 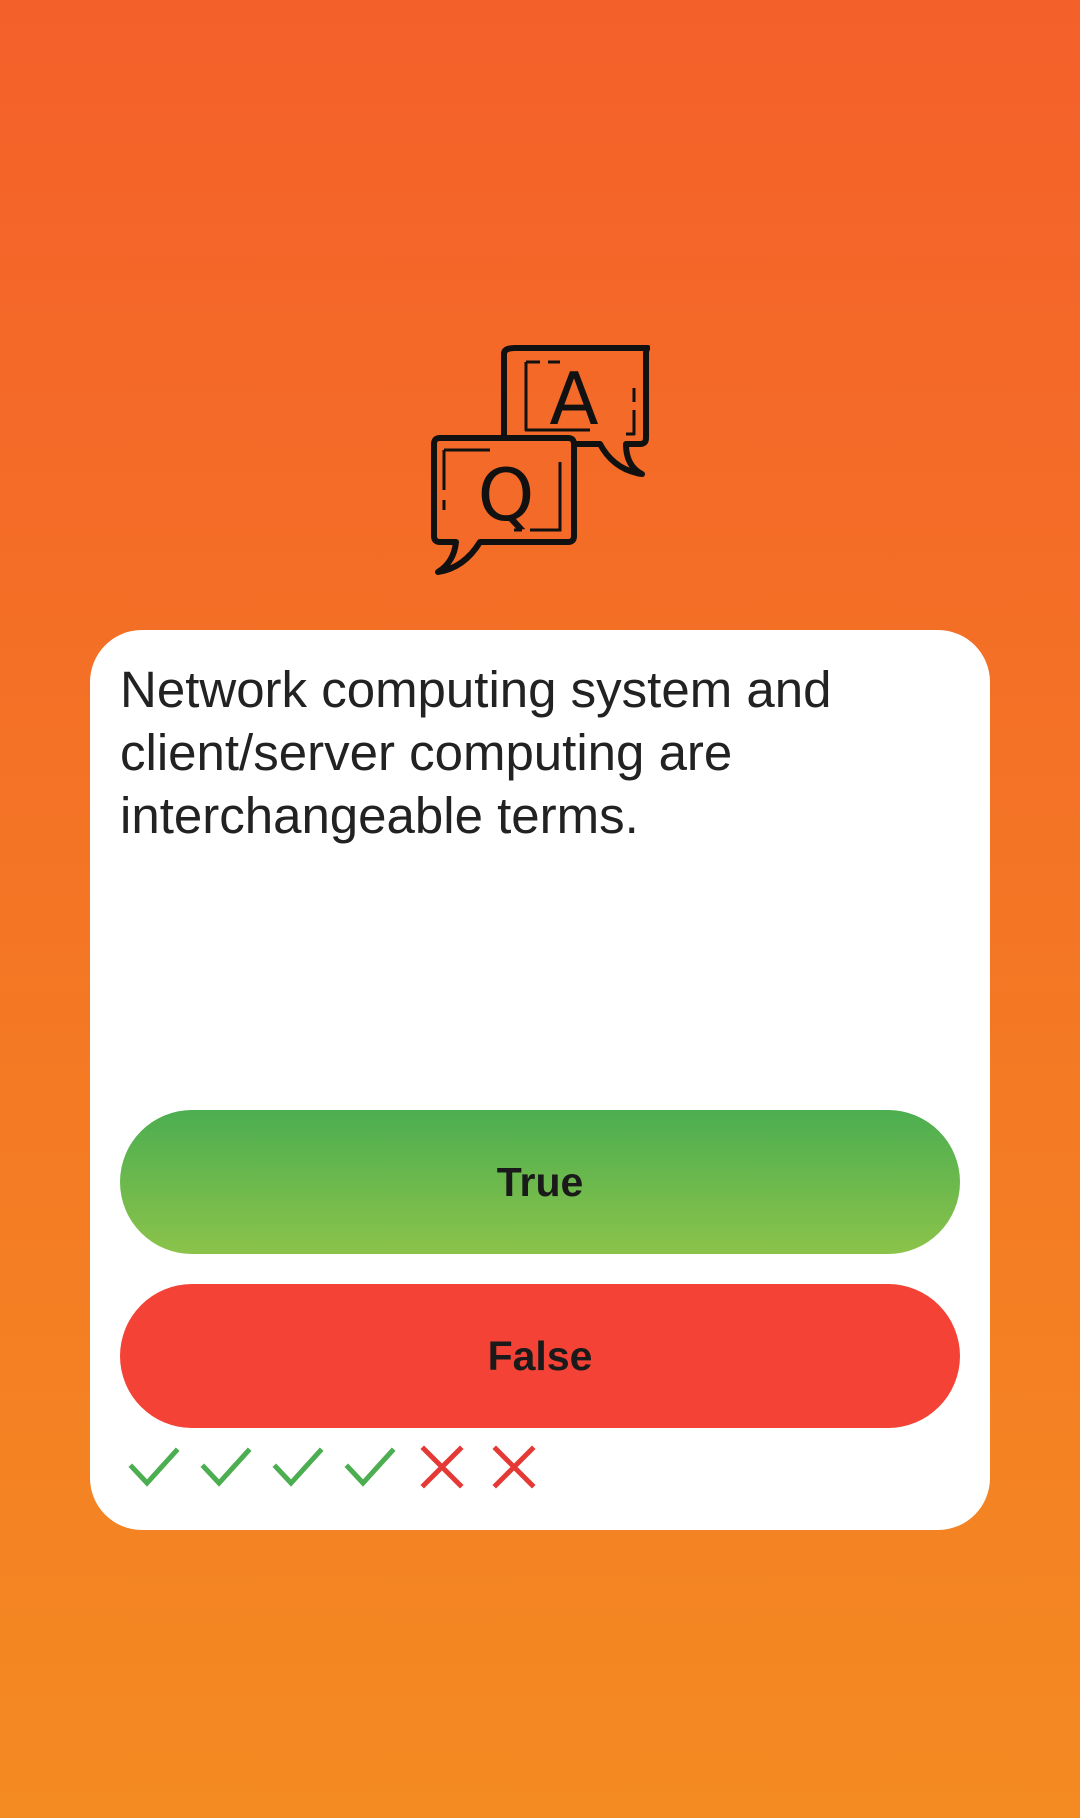 What do you see at coordinates (334, 1468) in the screenshot?
I see `answer-history` at bounding box center [334, 1468].